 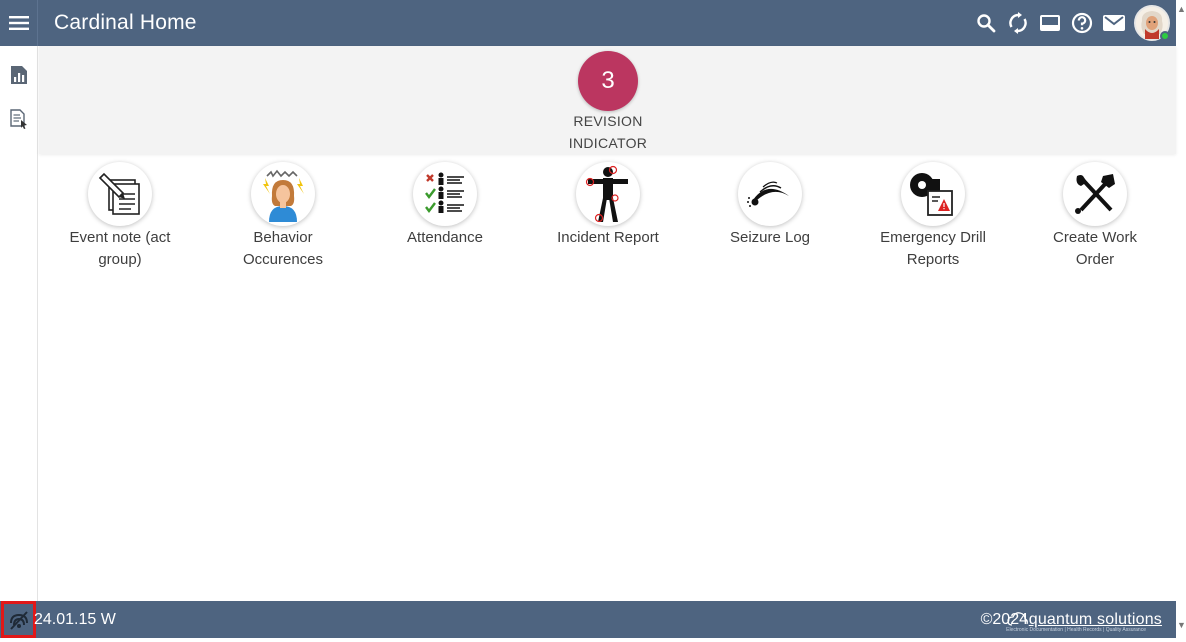 I want to click on user-avatar, so click(x=1152, y=23).